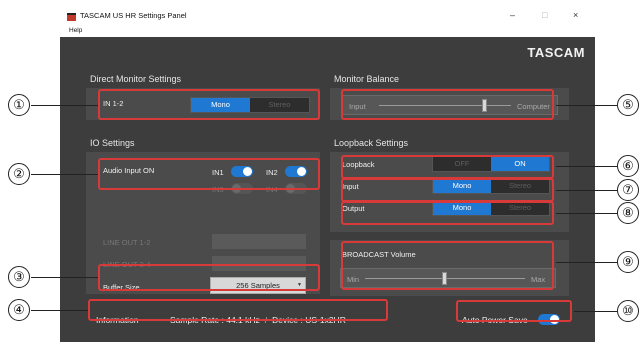 The width and height of the screenshot is (642, 342). What do you see at coordinates (19, 105) in the screenshot?
I see `callout-1: ①` at bounding box center [19, 105].